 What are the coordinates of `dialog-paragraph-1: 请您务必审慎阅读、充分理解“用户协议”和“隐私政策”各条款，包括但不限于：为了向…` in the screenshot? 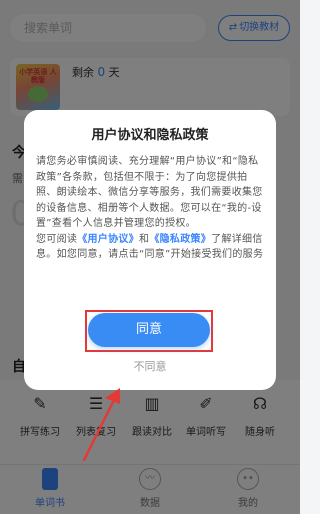 It's located at (149, 192).